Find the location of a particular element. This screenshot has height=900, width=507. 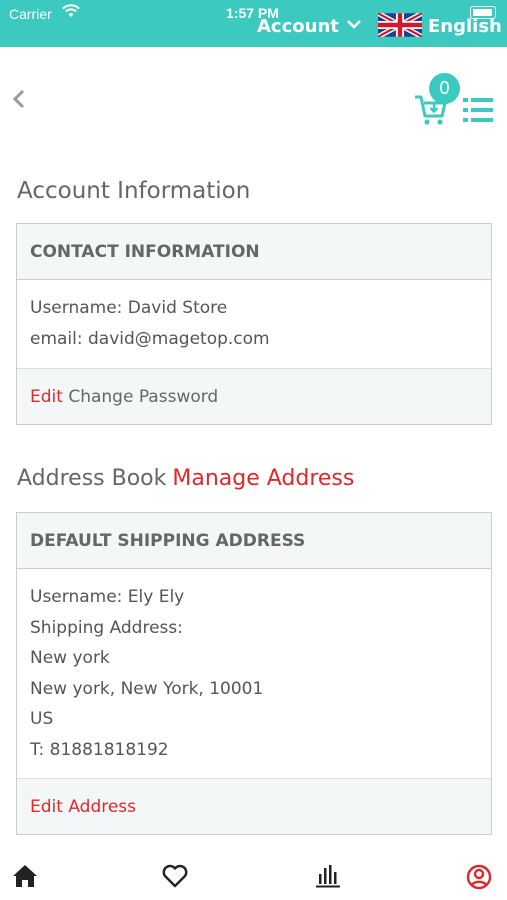

contact-info-actions: Edit Change Password is located at coordinates (254, 396).